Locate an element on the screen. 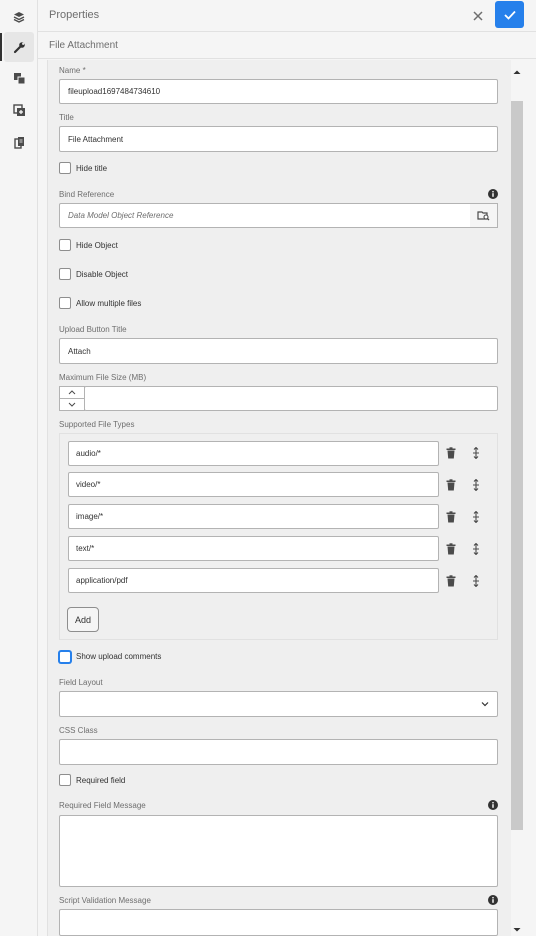  stepper-up-button is located at coordinates (72, 392).